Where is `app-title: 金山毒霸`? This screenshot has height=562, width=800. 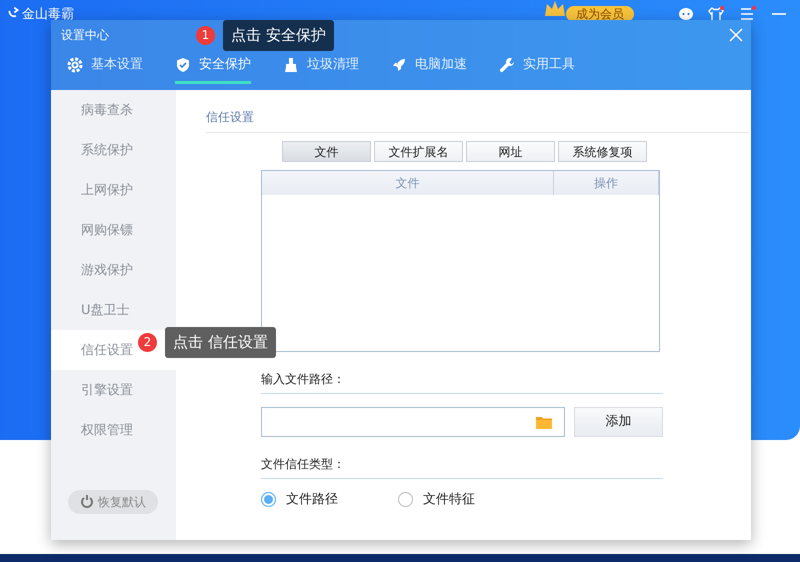
app-title: 金山毒霸 is located at coordinates (48, 15).